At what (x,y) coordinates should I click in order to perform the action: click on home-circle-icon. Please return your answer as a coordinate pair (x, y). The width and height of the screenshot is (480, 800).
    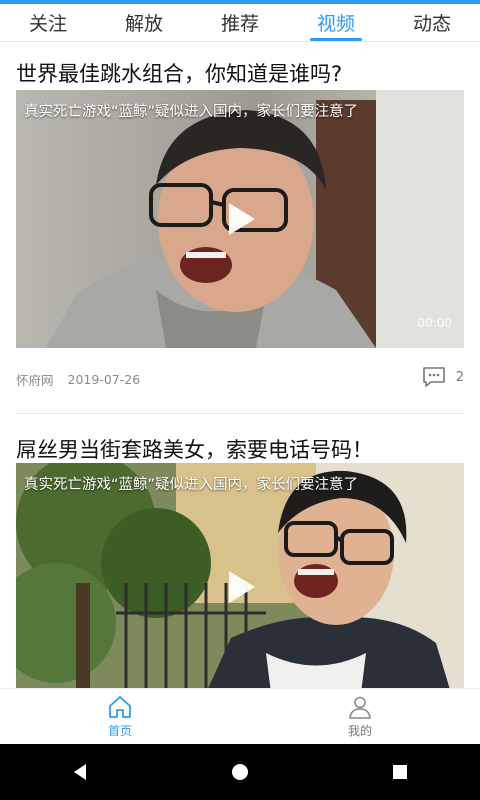
    Looking at the image, I should click on (240, 772).